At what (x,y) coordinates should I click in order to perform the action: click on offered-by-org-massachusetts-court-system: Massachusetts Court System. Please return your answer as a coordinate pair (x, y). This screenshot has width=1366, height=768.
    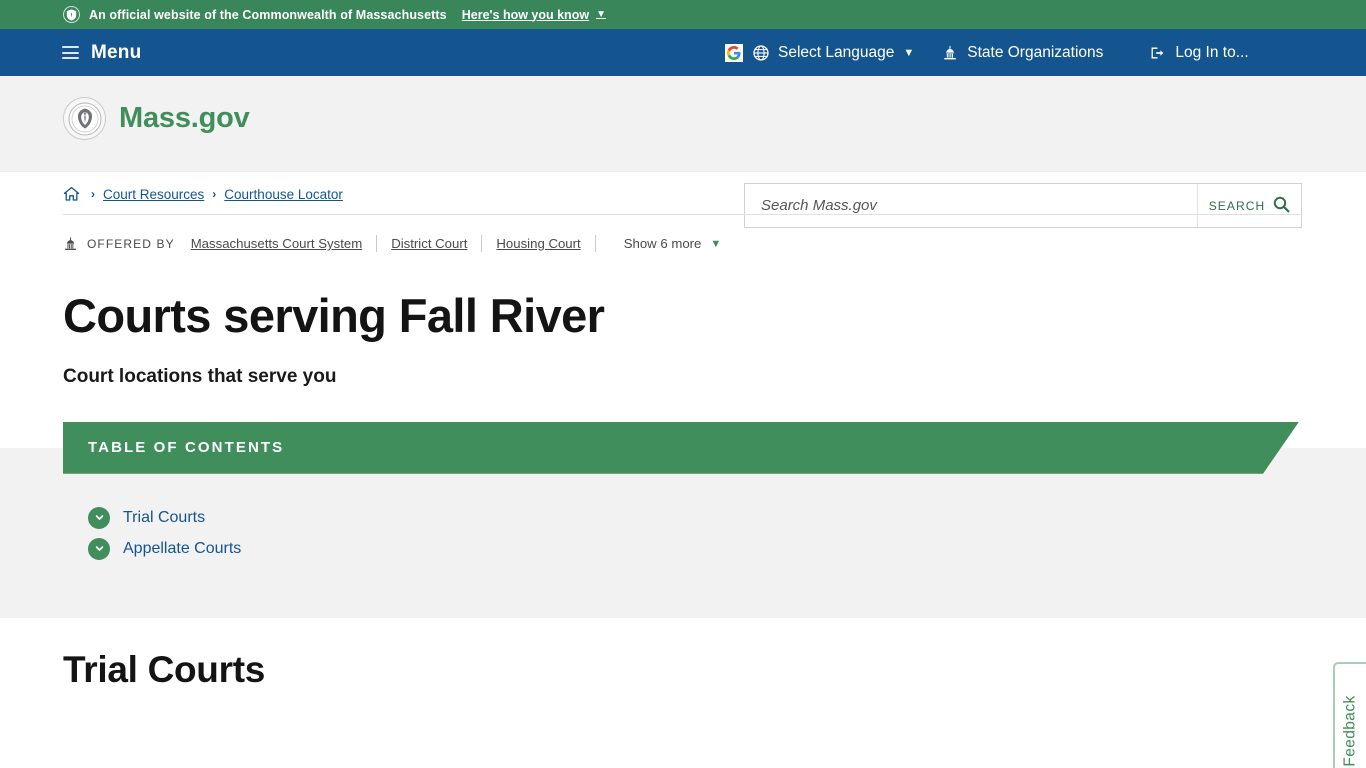
    Looking at the image, I should click on (277, 243).